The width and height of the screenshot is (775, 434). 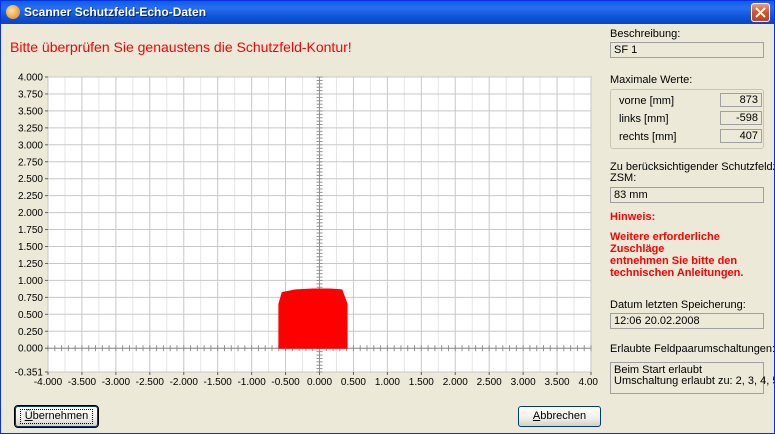 What do you see at coordinates (588, 382) in the screenshot?
I see `x-tick-label: 4.000` at bounding box center [588, 382].